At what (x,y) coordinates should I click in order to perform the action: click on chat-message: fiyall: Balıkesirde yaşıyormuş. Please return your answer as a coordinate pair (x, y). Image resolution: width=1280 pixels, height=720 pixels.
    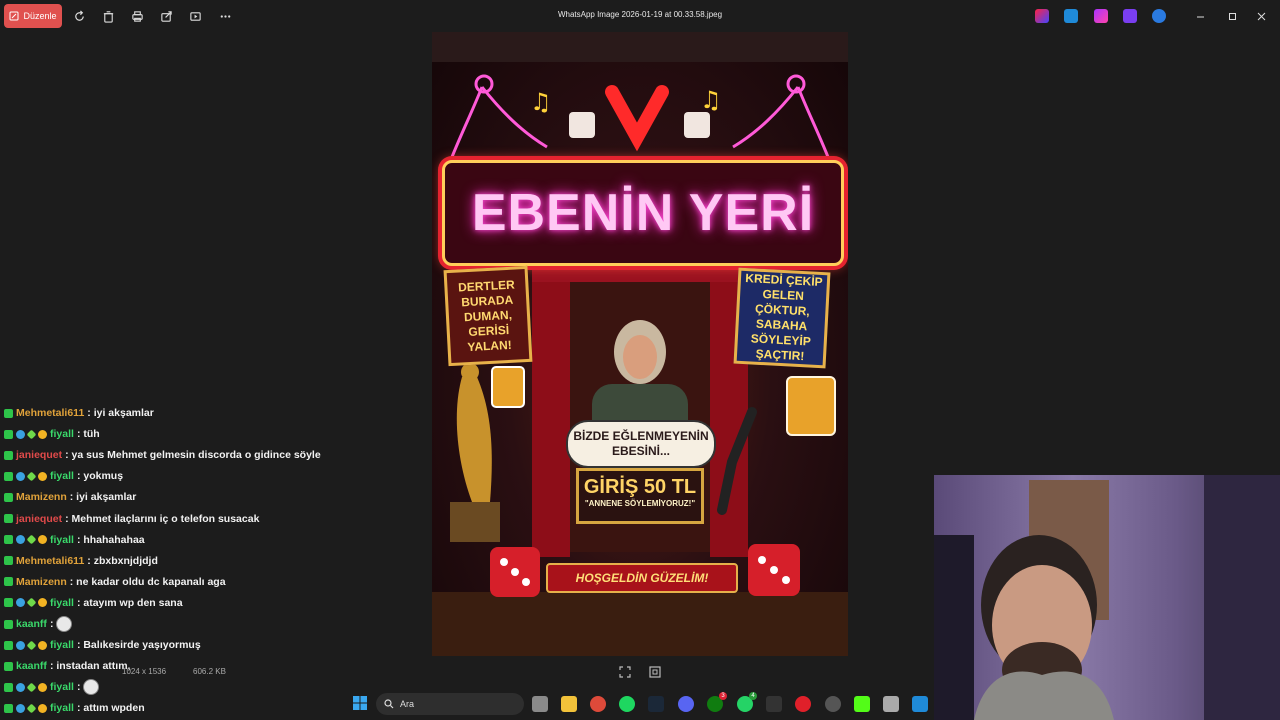
    Looking at the image, I should click on (102, 645).